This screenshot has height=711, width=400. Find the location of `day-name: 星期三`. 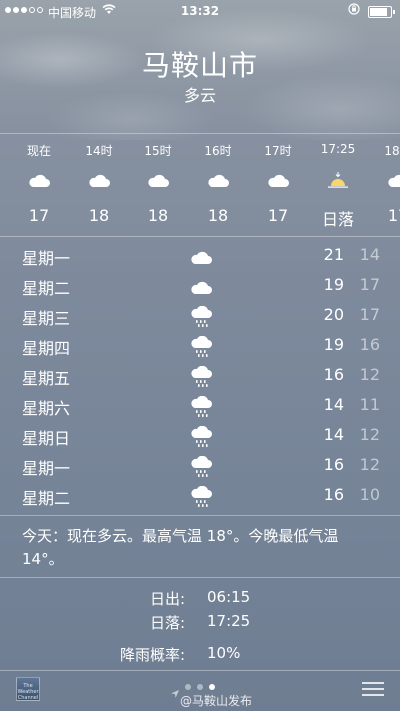

day-name: 星期三 is located at coordinates (46, 318).